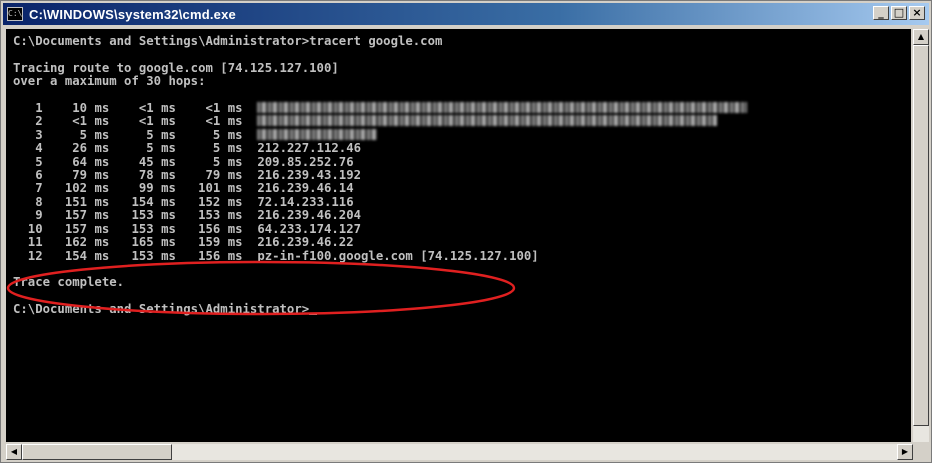 Image resolution: width=932 pixels, height=463 pixels. What do you see at coordinates (142, 161) in the screenshot?
I see `hop-time-2: 45 ms` at bounding box center [142, 161].